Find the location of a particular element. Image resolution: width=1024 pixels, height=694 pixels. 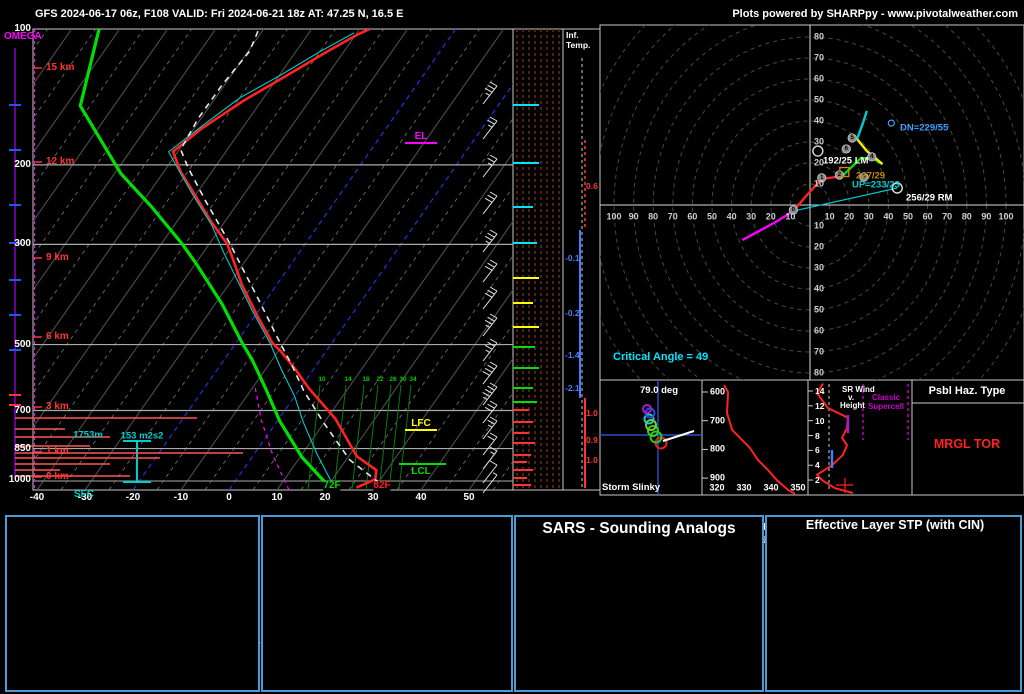

hodo-km-marker-digit: 0 is located at coordinates (793, 210).